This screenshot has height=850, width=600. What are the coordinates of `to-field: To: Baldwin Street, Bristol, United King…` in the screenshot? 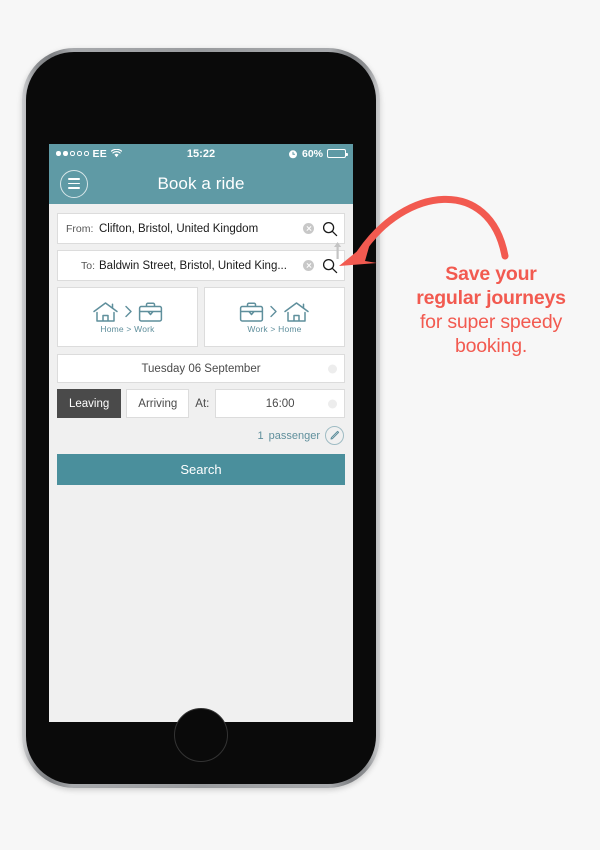 It's located at (201, 265).